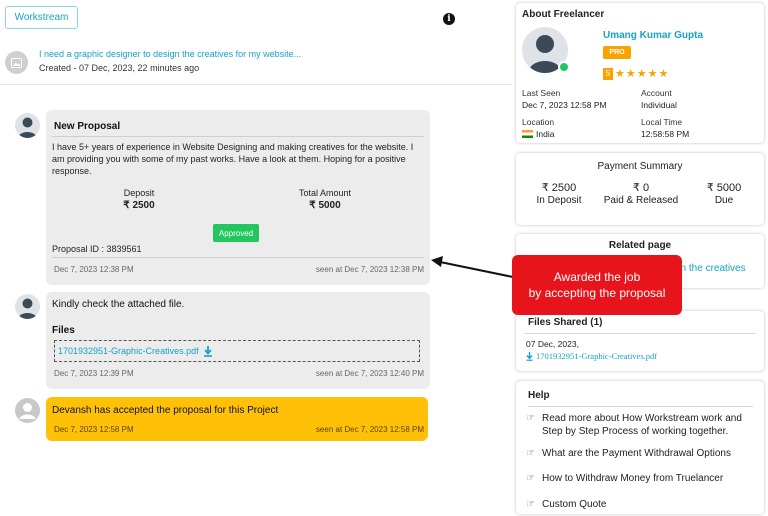  I want to click on deposit-value: ₹ 2500, so click(139, 205).